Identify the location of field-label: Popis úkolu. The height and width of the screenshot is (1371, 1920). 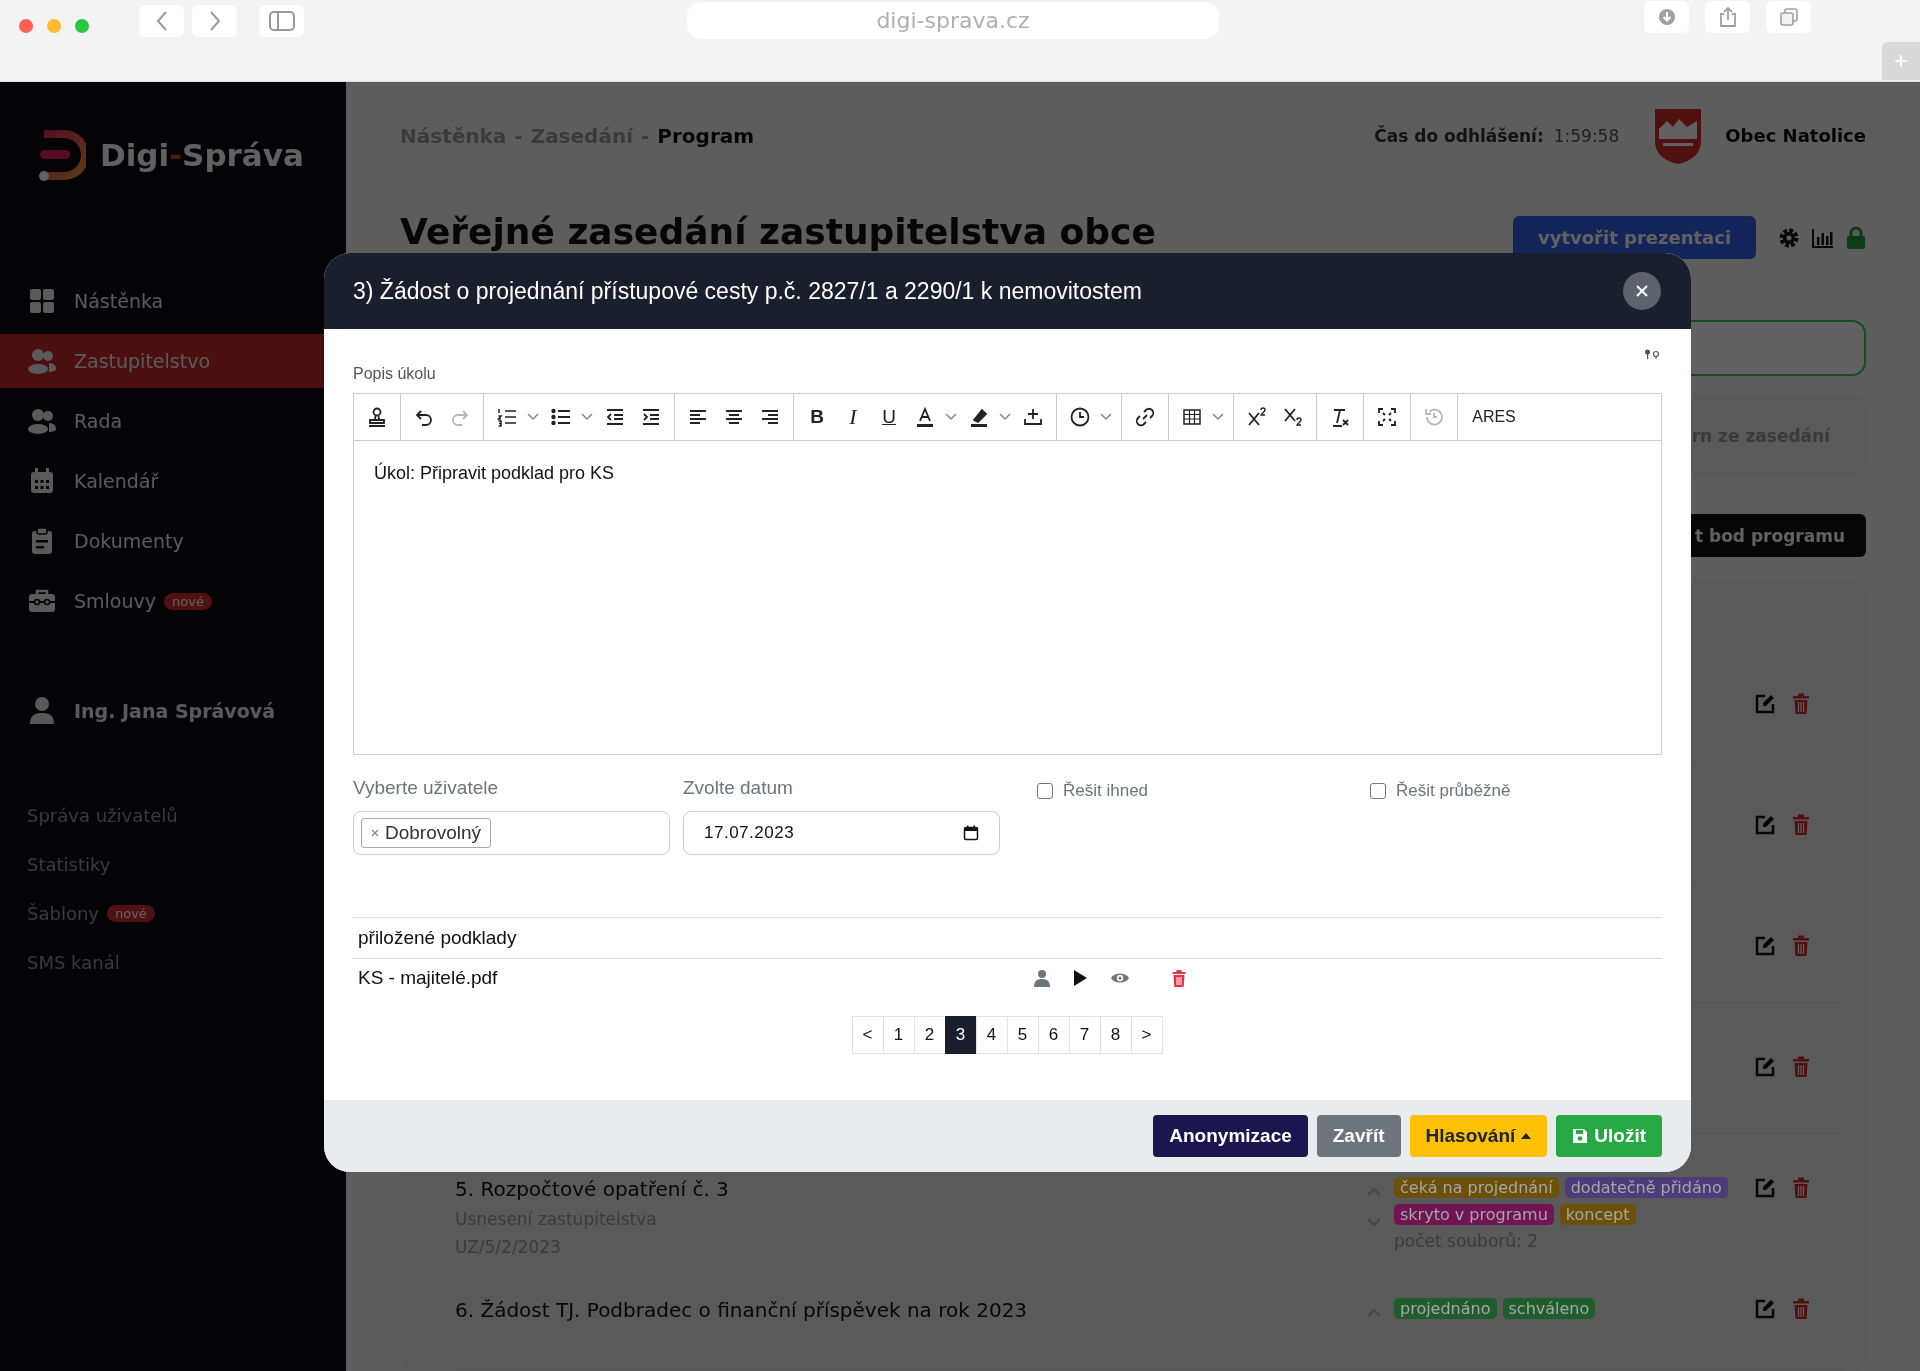
(395, 374).